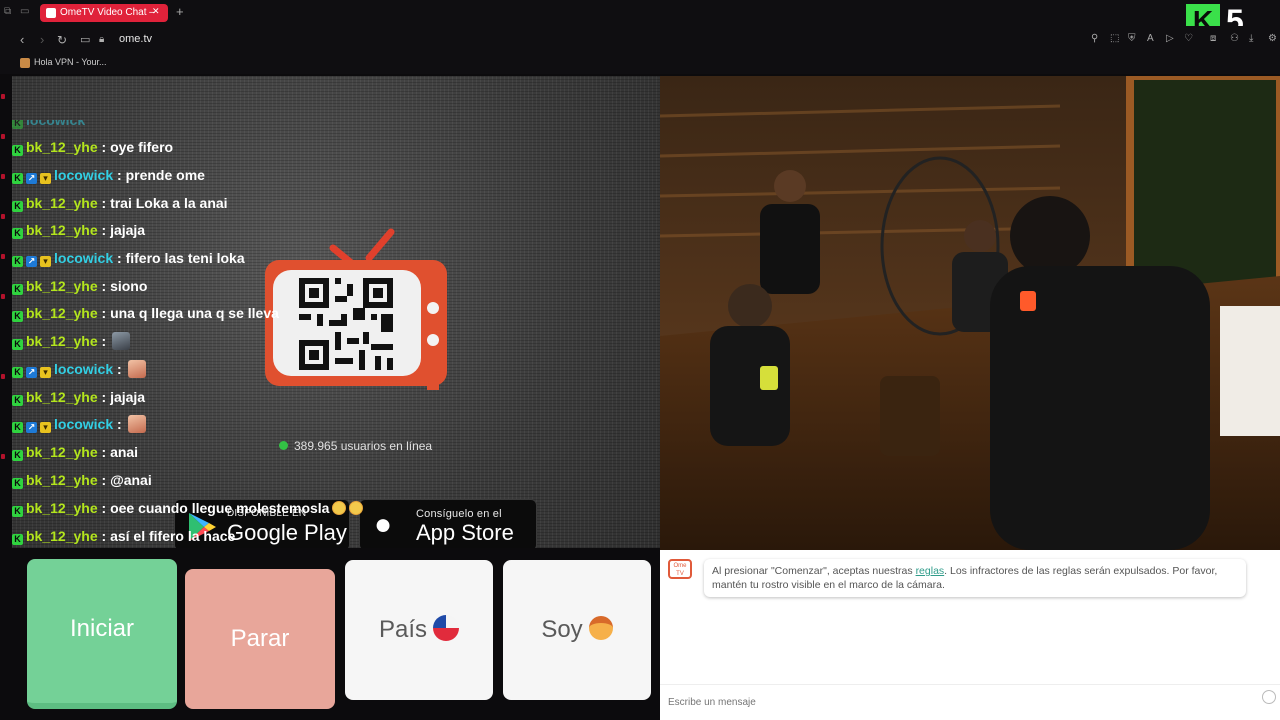  What do you see at coordinates (640, 13) in the screenshot?
I see `tab-bar: ⧉ ▭ OmeTV Video Chat – ✕ +` at bounding box center [640, 13].